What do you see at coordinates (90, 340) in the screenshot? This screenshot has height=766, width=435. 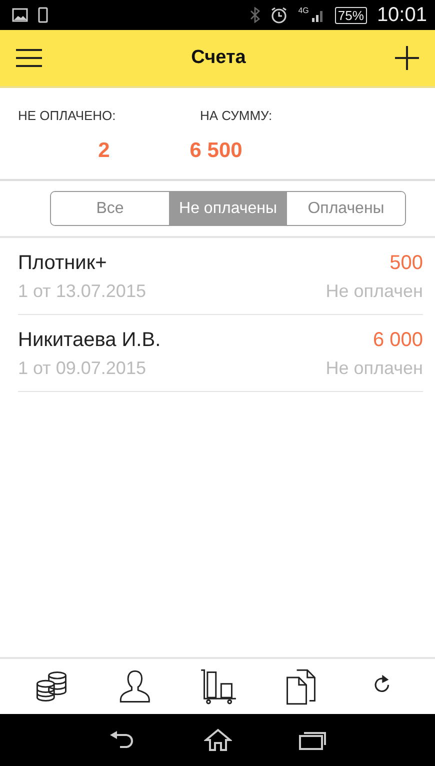 I see `client-name: Никитаева И.В.` at bounding box center [90, 340].